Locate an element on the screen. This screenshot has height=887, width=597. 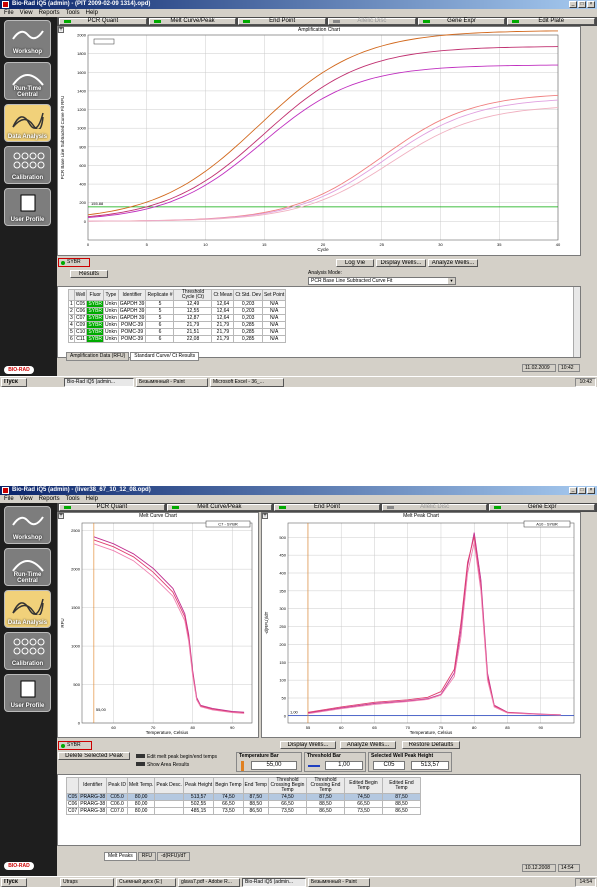
table-row: 1 C05 SYBR Unkn GAPDH 39 5 12,49 12,64 0,203 N/A is located at coordinates (177, 304).